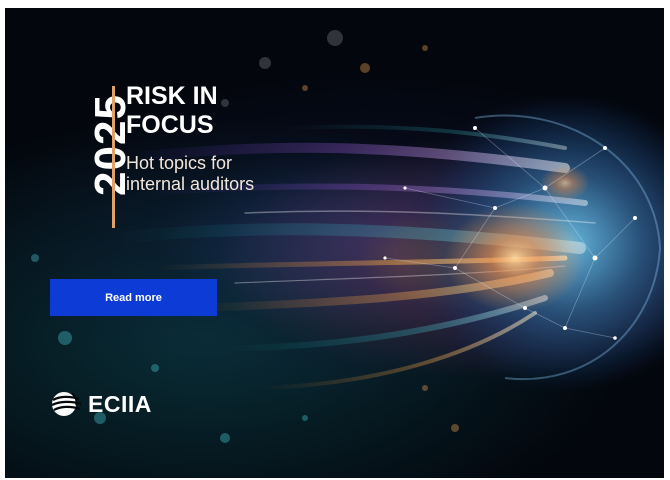 The width and height of the screenshot is (670, 480). I want to click on report-subtitle: Hot topics for internal auditors, so click(190, 173).